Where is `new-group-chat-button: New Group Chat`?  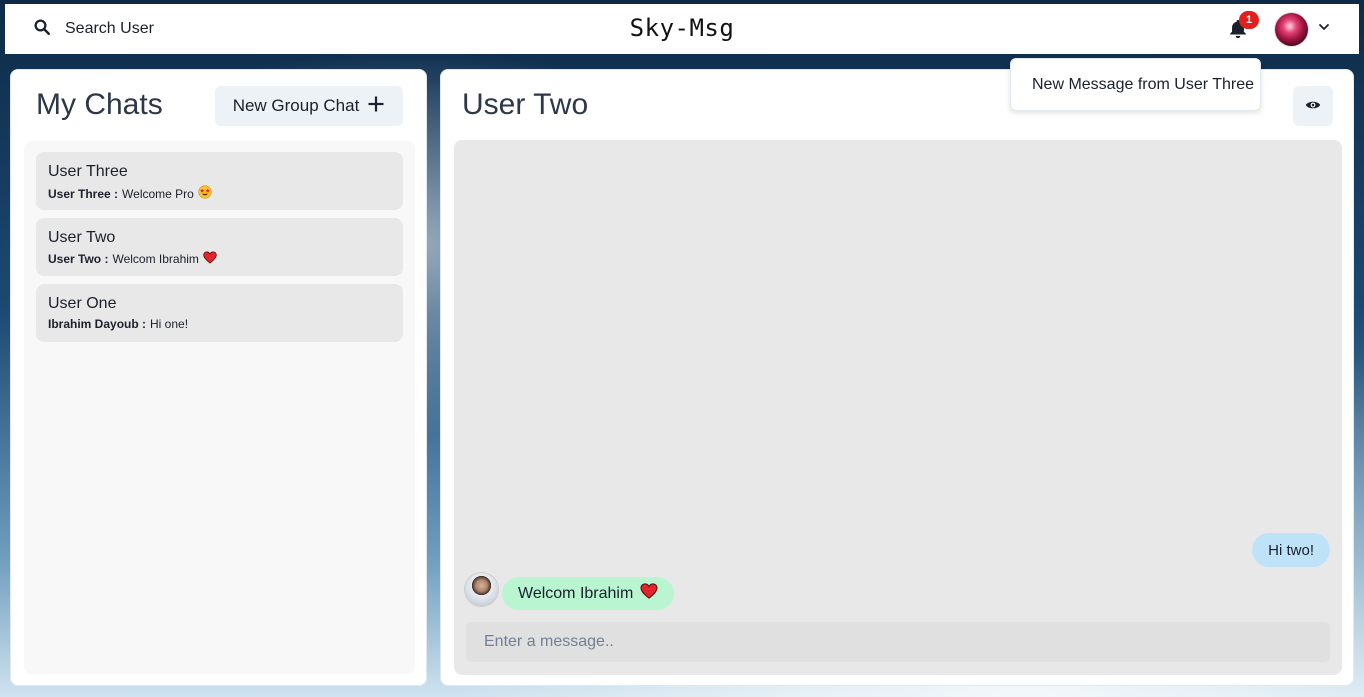
new-group-chat-button: New Group Chat is located at coordinates (309, 106).